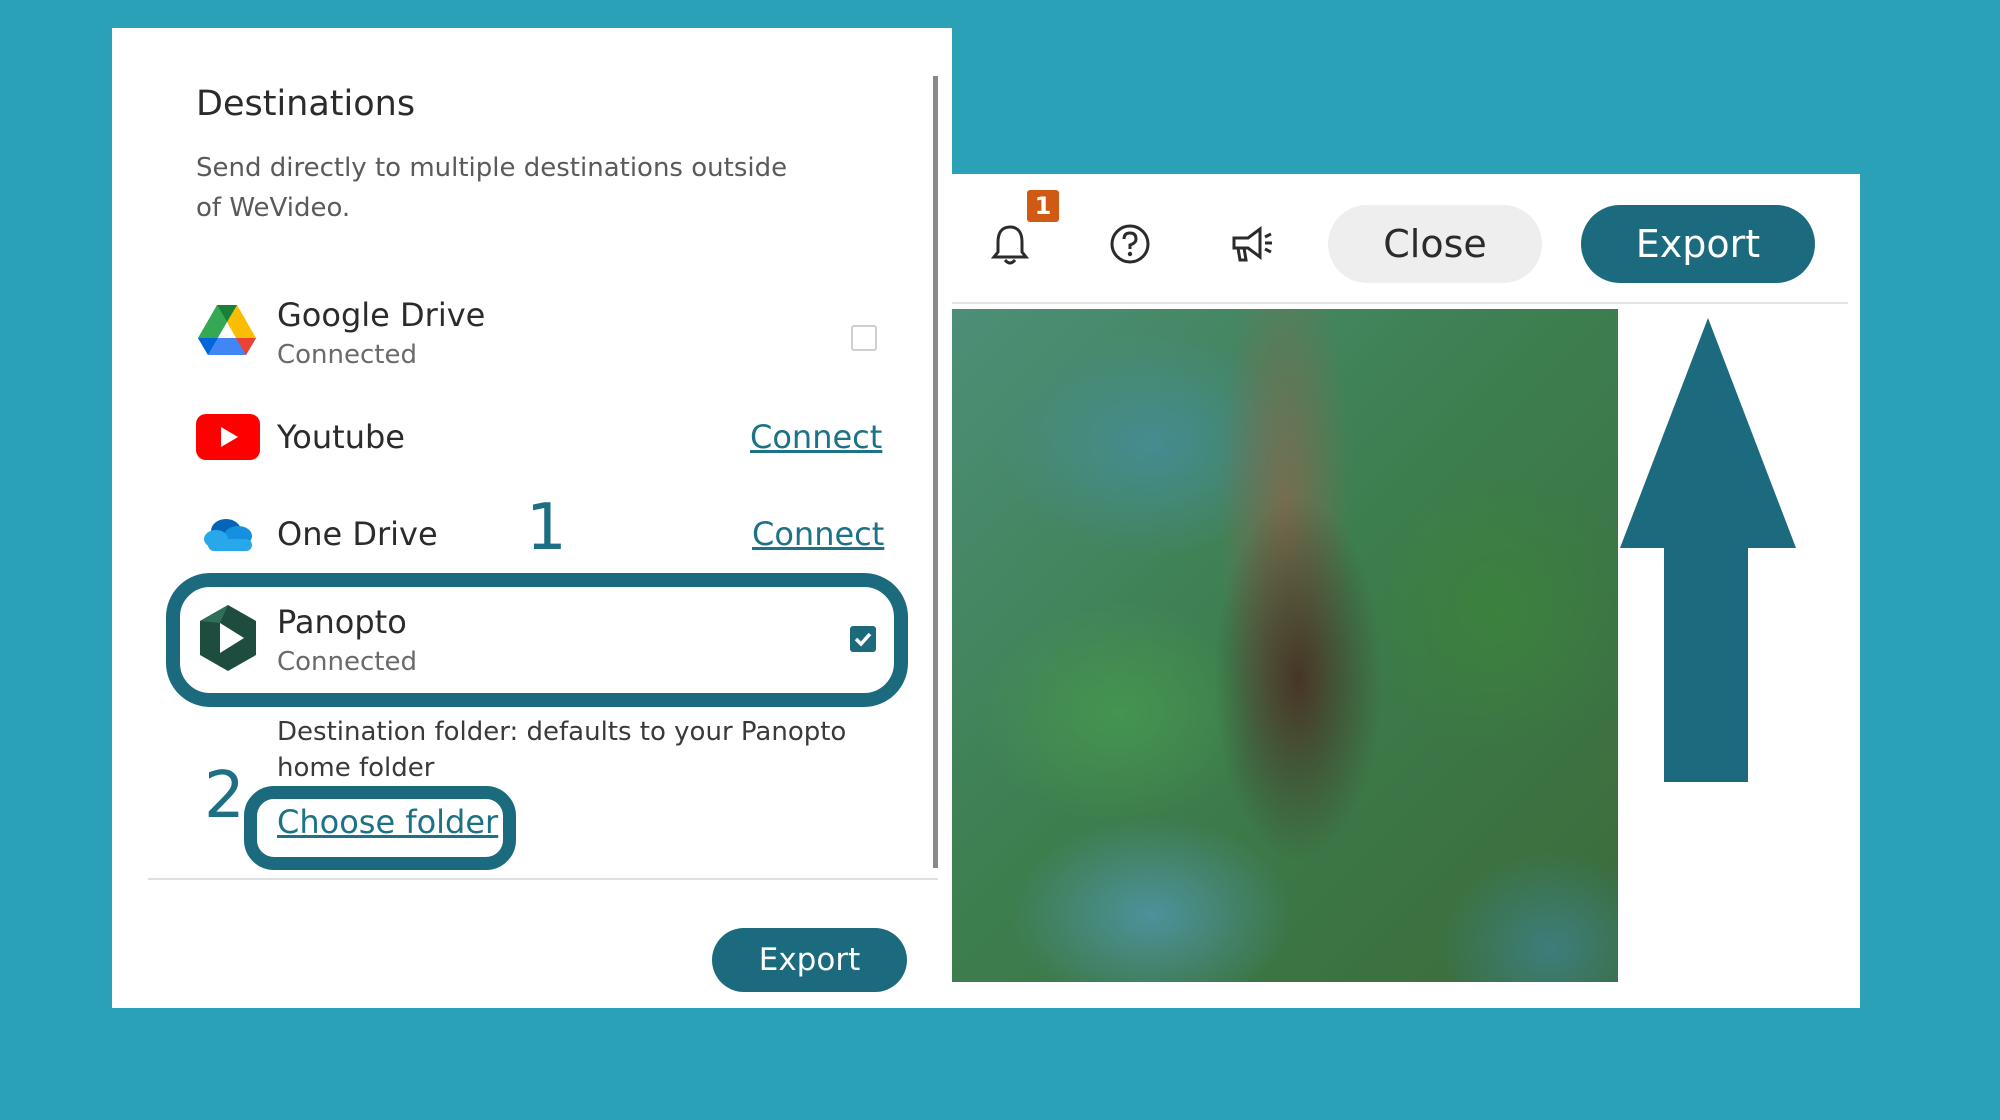 This screenshot has width=2000, height=1120. I want to click on export-button: Export, so click(1698, 244).